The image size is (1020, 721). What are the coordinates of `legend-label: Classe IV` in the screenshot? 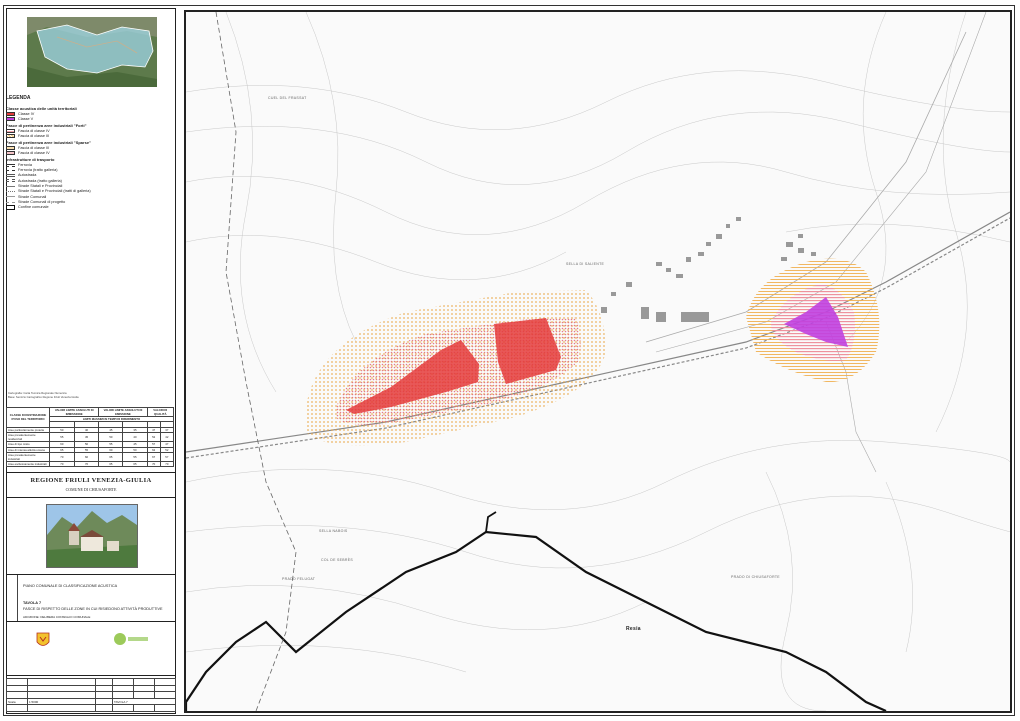 It's located at (26, 113).